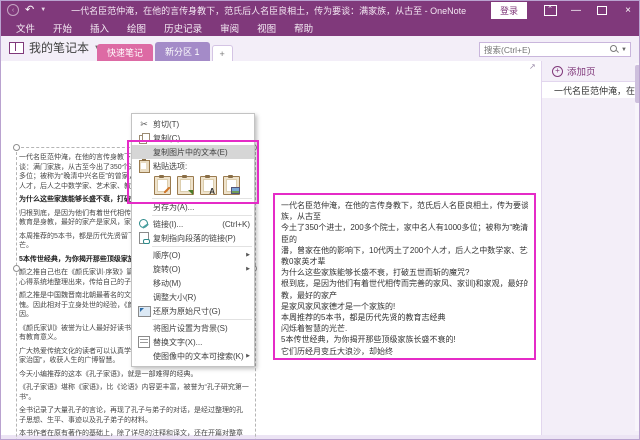 The height and width of the screenshot is (440, 640). Describe the element at coordinates (581, 72) in the screenshot. I see `add-page-label: 添加页` at that location.